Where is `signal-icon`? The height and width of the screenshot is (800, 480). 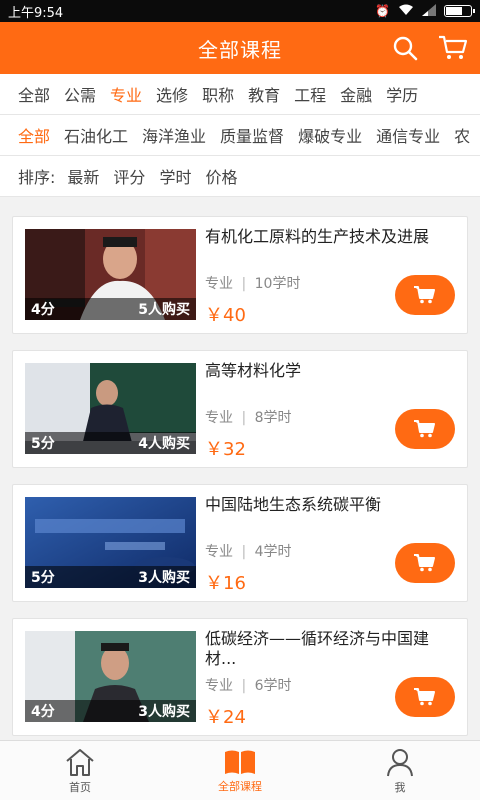 signal-icon is located at coordinates (429, 11).